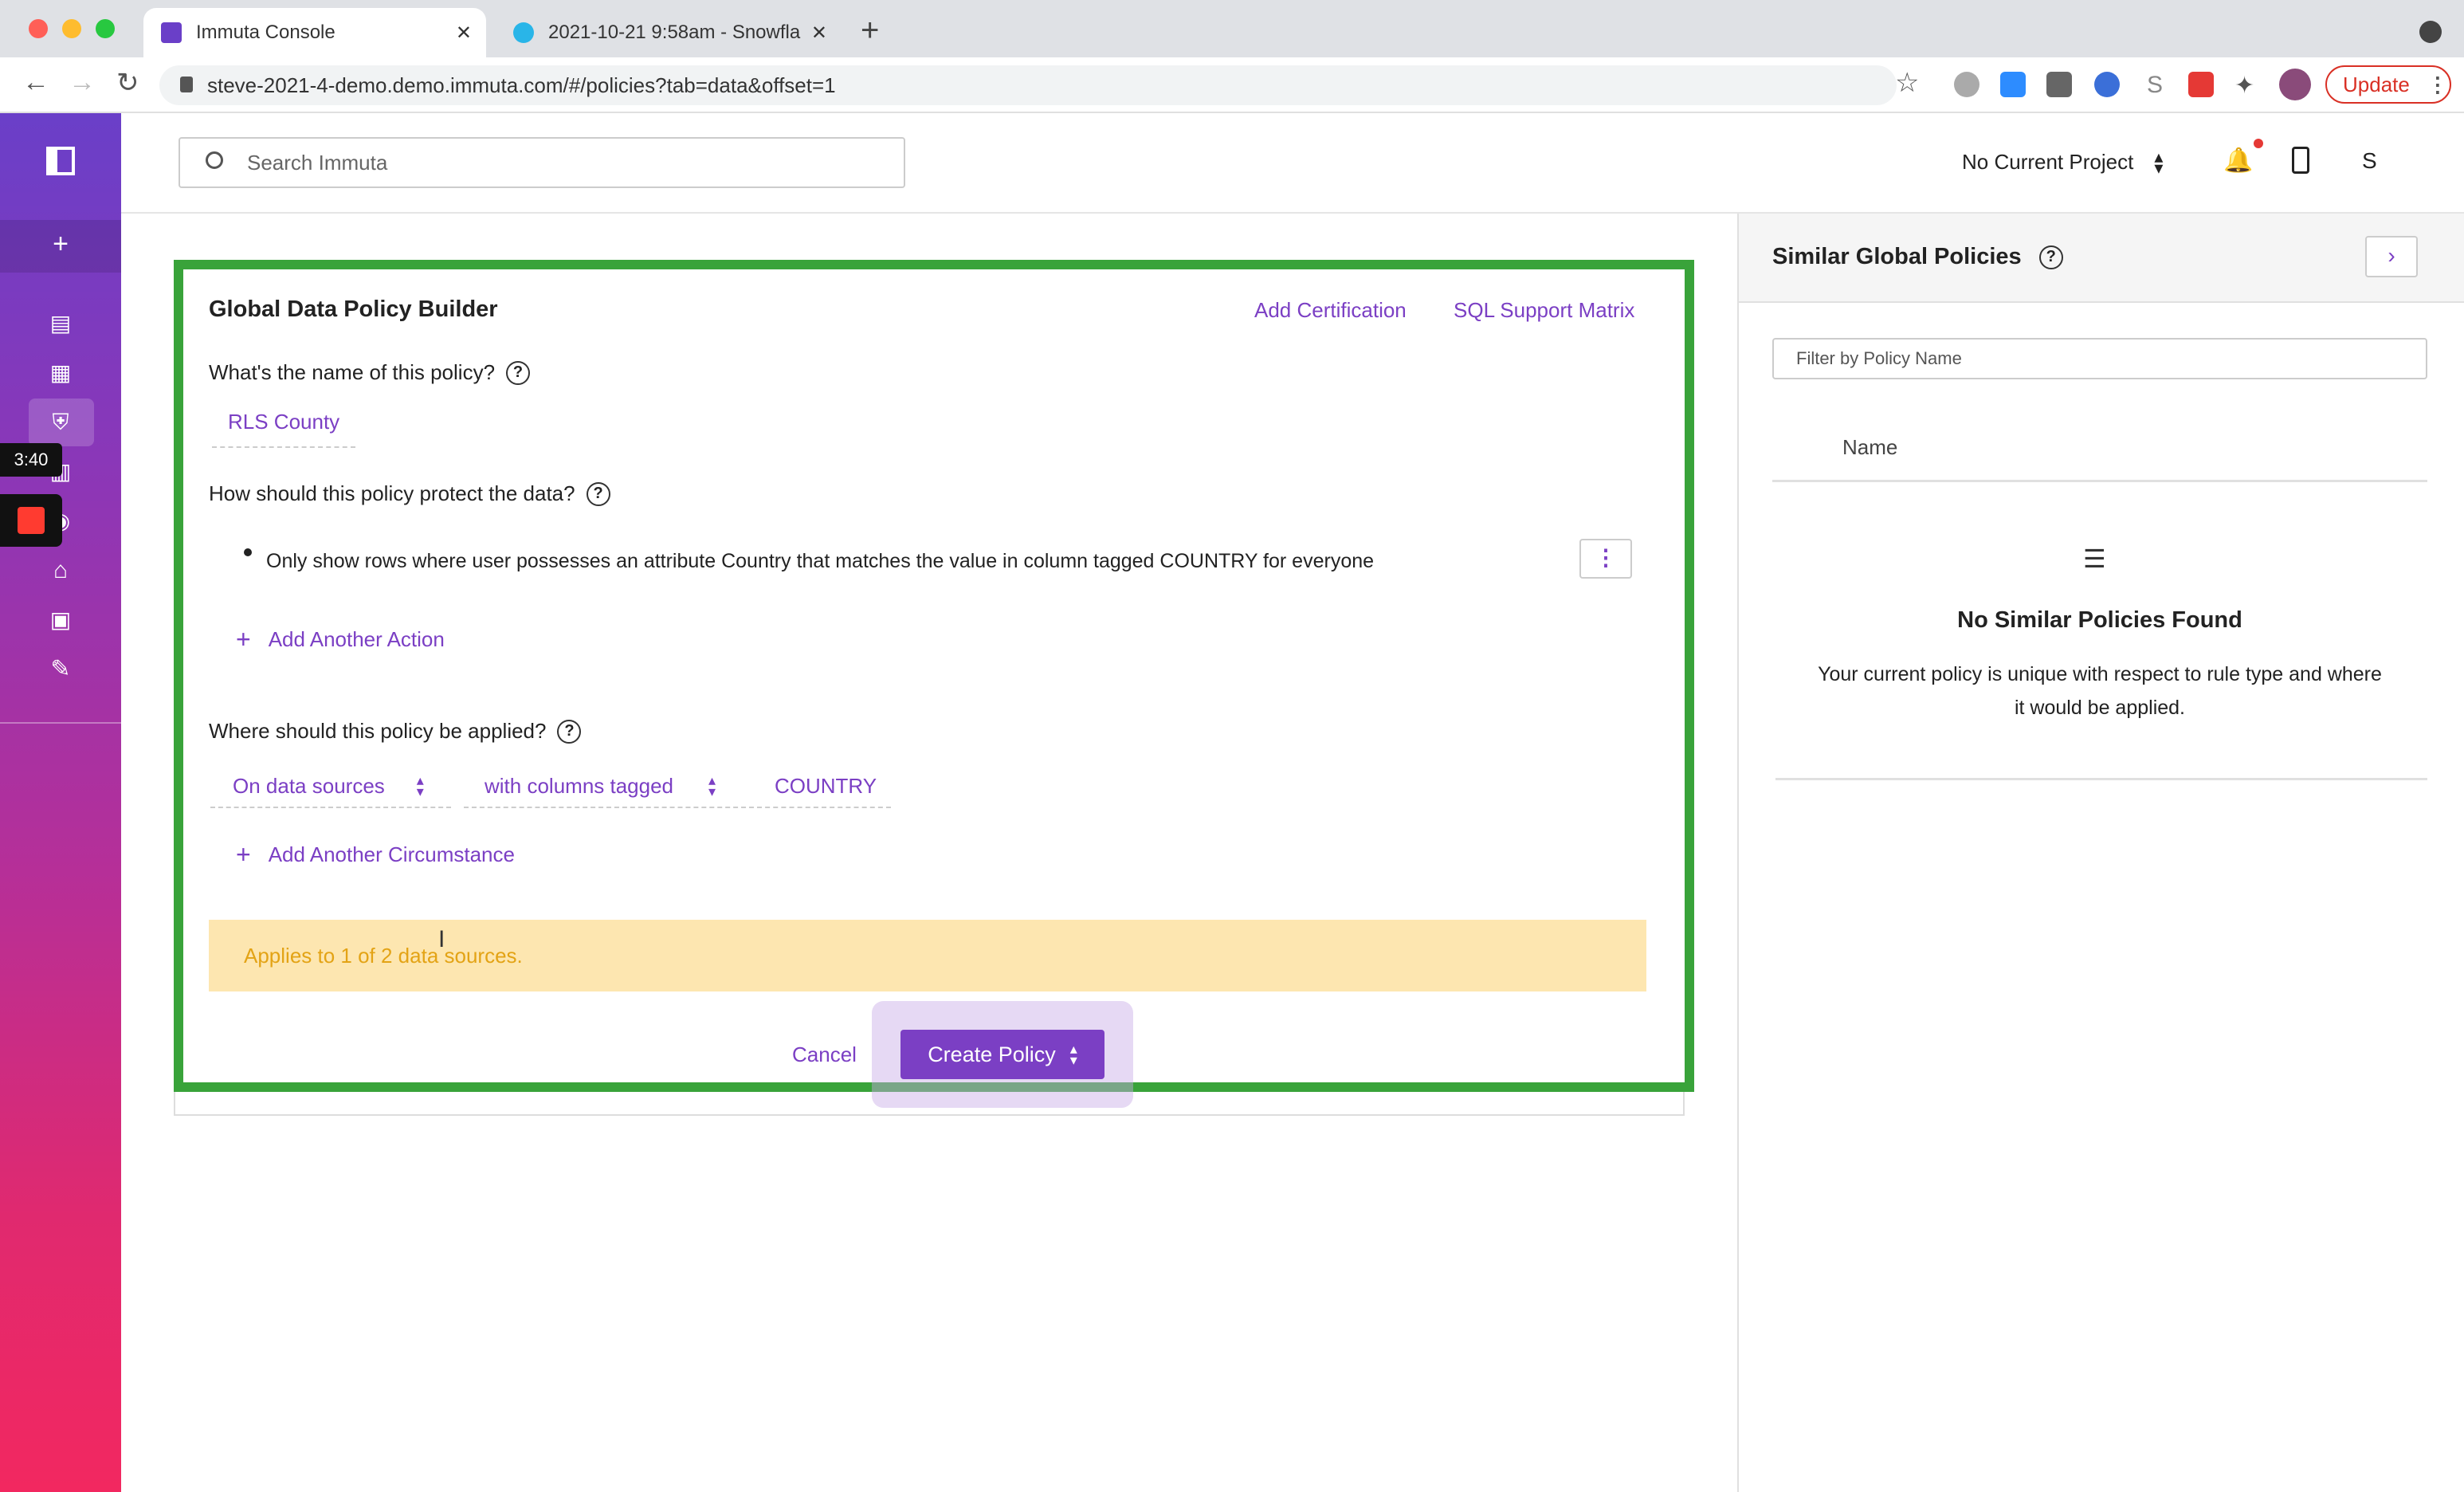 This screenshot has height=1492, width=2464. I want to click on add-certification-link: Add Certification, so click(1330, 310).